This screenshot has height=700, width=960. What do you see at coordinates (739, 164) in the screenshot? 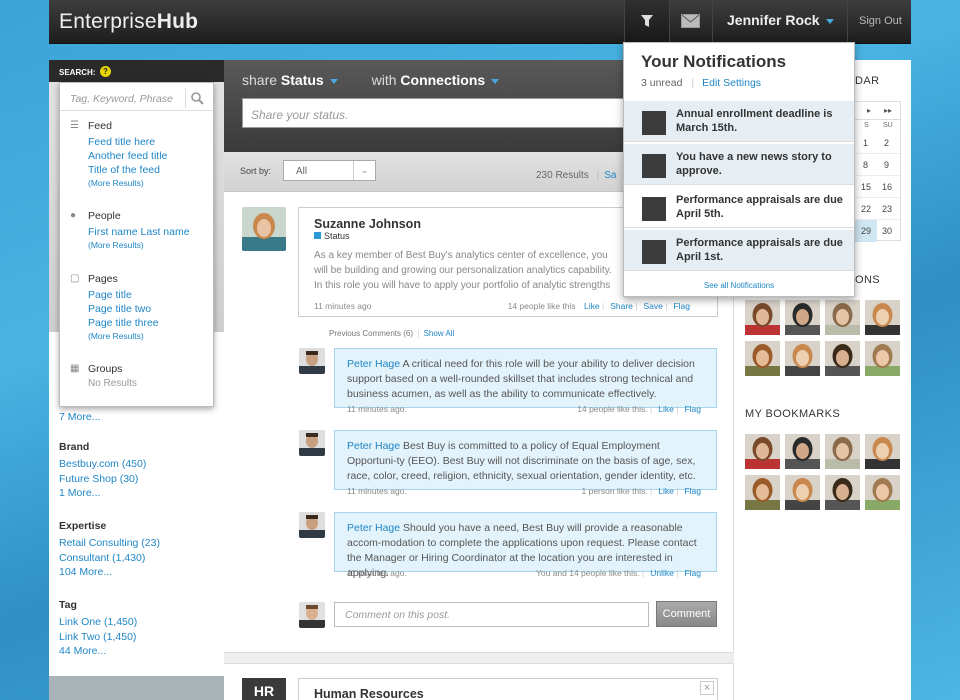
I see `notification-item: You have a new news story to approve.` at bounding box center [739, 164].